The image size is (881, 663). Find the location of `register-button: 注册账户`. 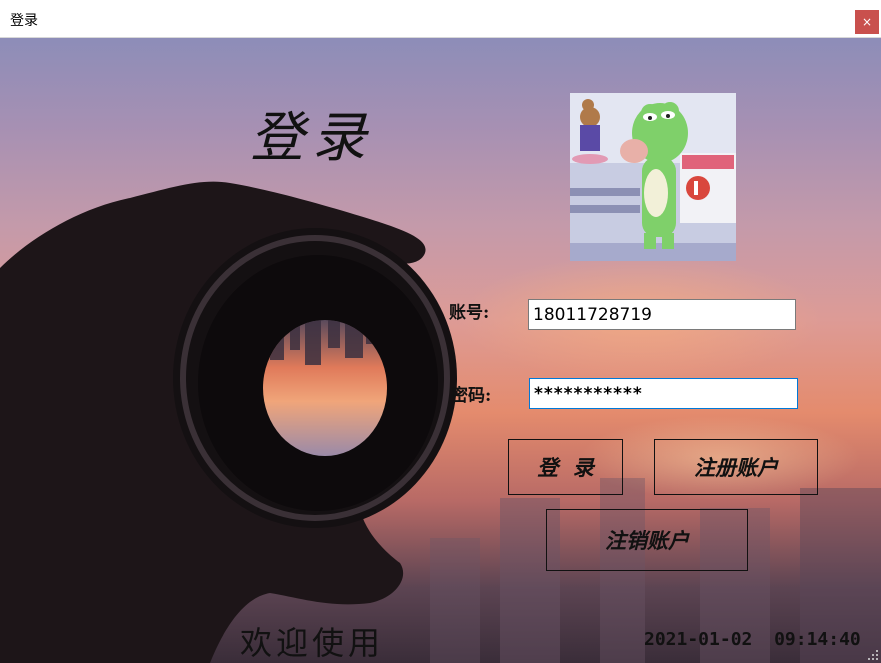

register-button: 注册账户 is located at coordinates (736, 467).